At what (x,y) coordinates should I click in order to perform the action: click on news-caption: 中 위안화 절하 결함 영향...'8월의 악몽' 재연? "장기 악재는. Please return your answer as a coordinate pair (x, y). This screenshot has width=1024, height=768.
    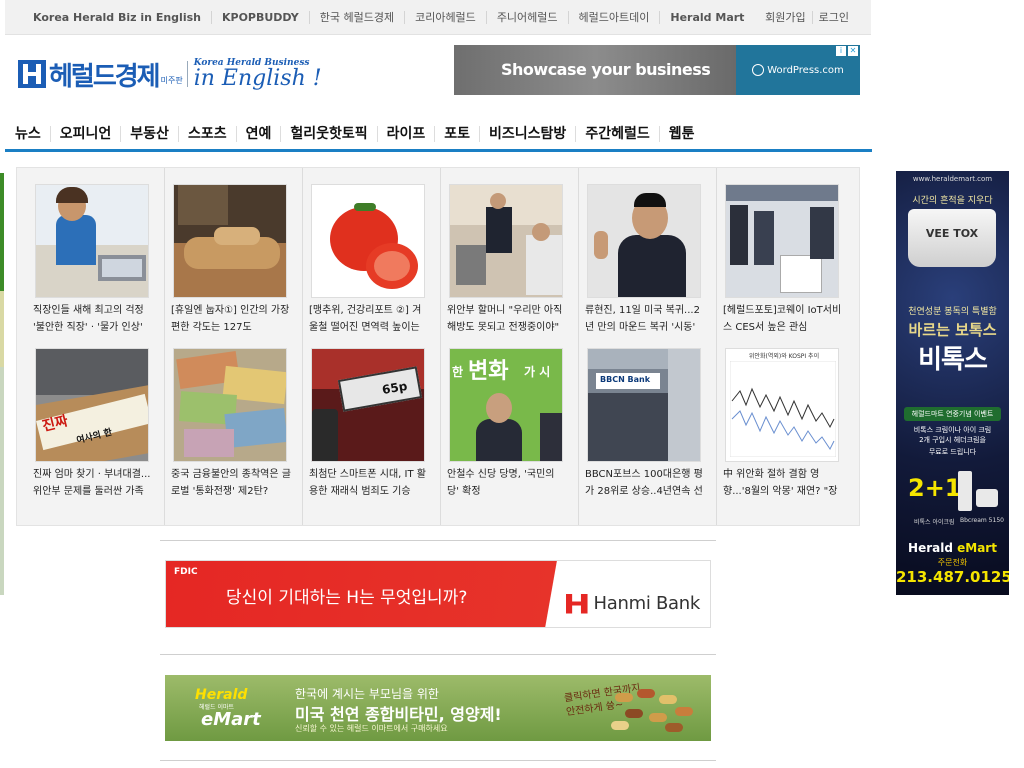
    Looking at the image, I should click on (783, 483).